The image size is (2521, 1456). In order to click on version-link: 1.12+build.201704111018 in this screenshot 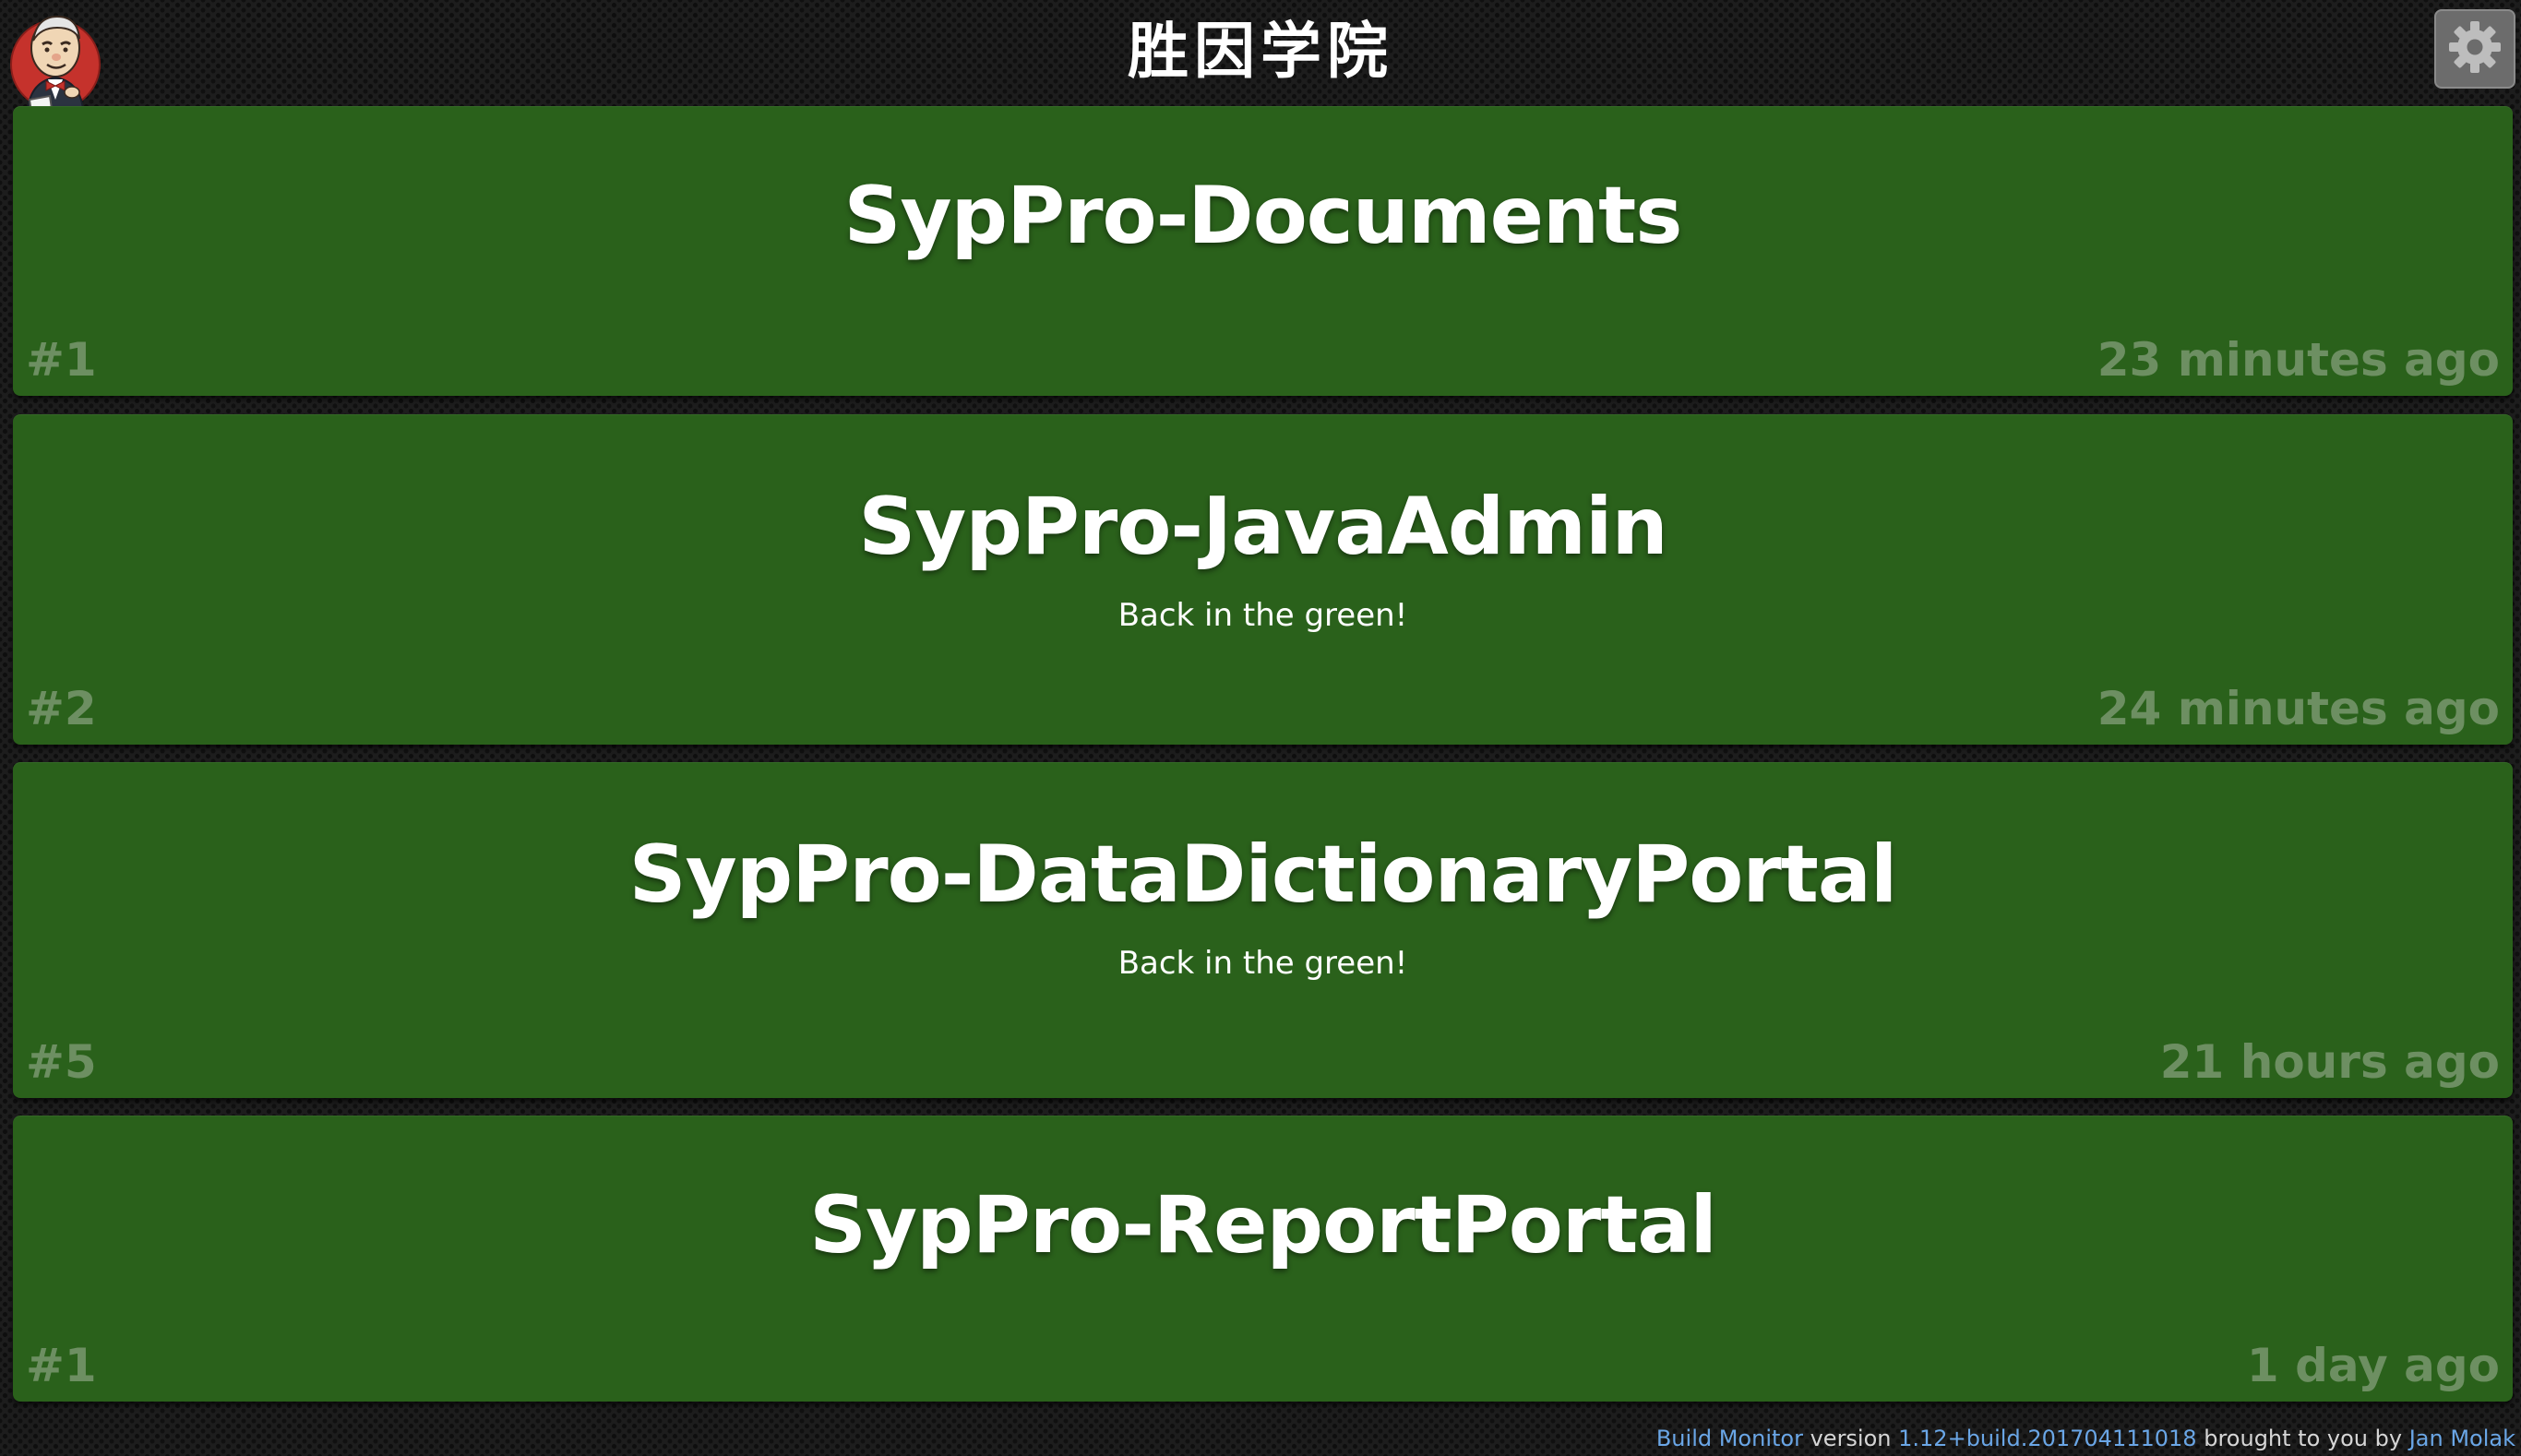, I will do `click(2047, 1438)`.